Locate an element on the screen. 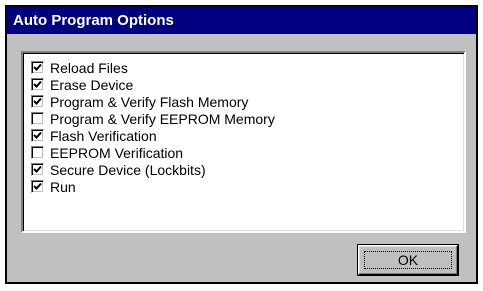 The width and height of the screenshot is (483, 291). ok-button: OK is located at coordinates (408, 260).